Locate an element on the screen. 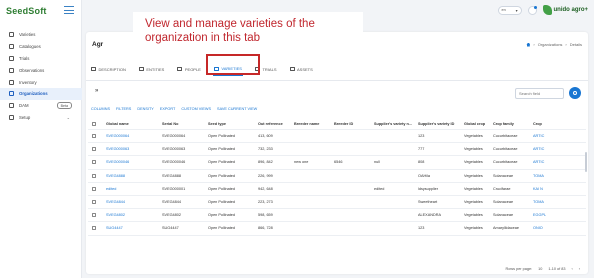  sidebar-item-observations: Observations is located at coordinates (41, 70).